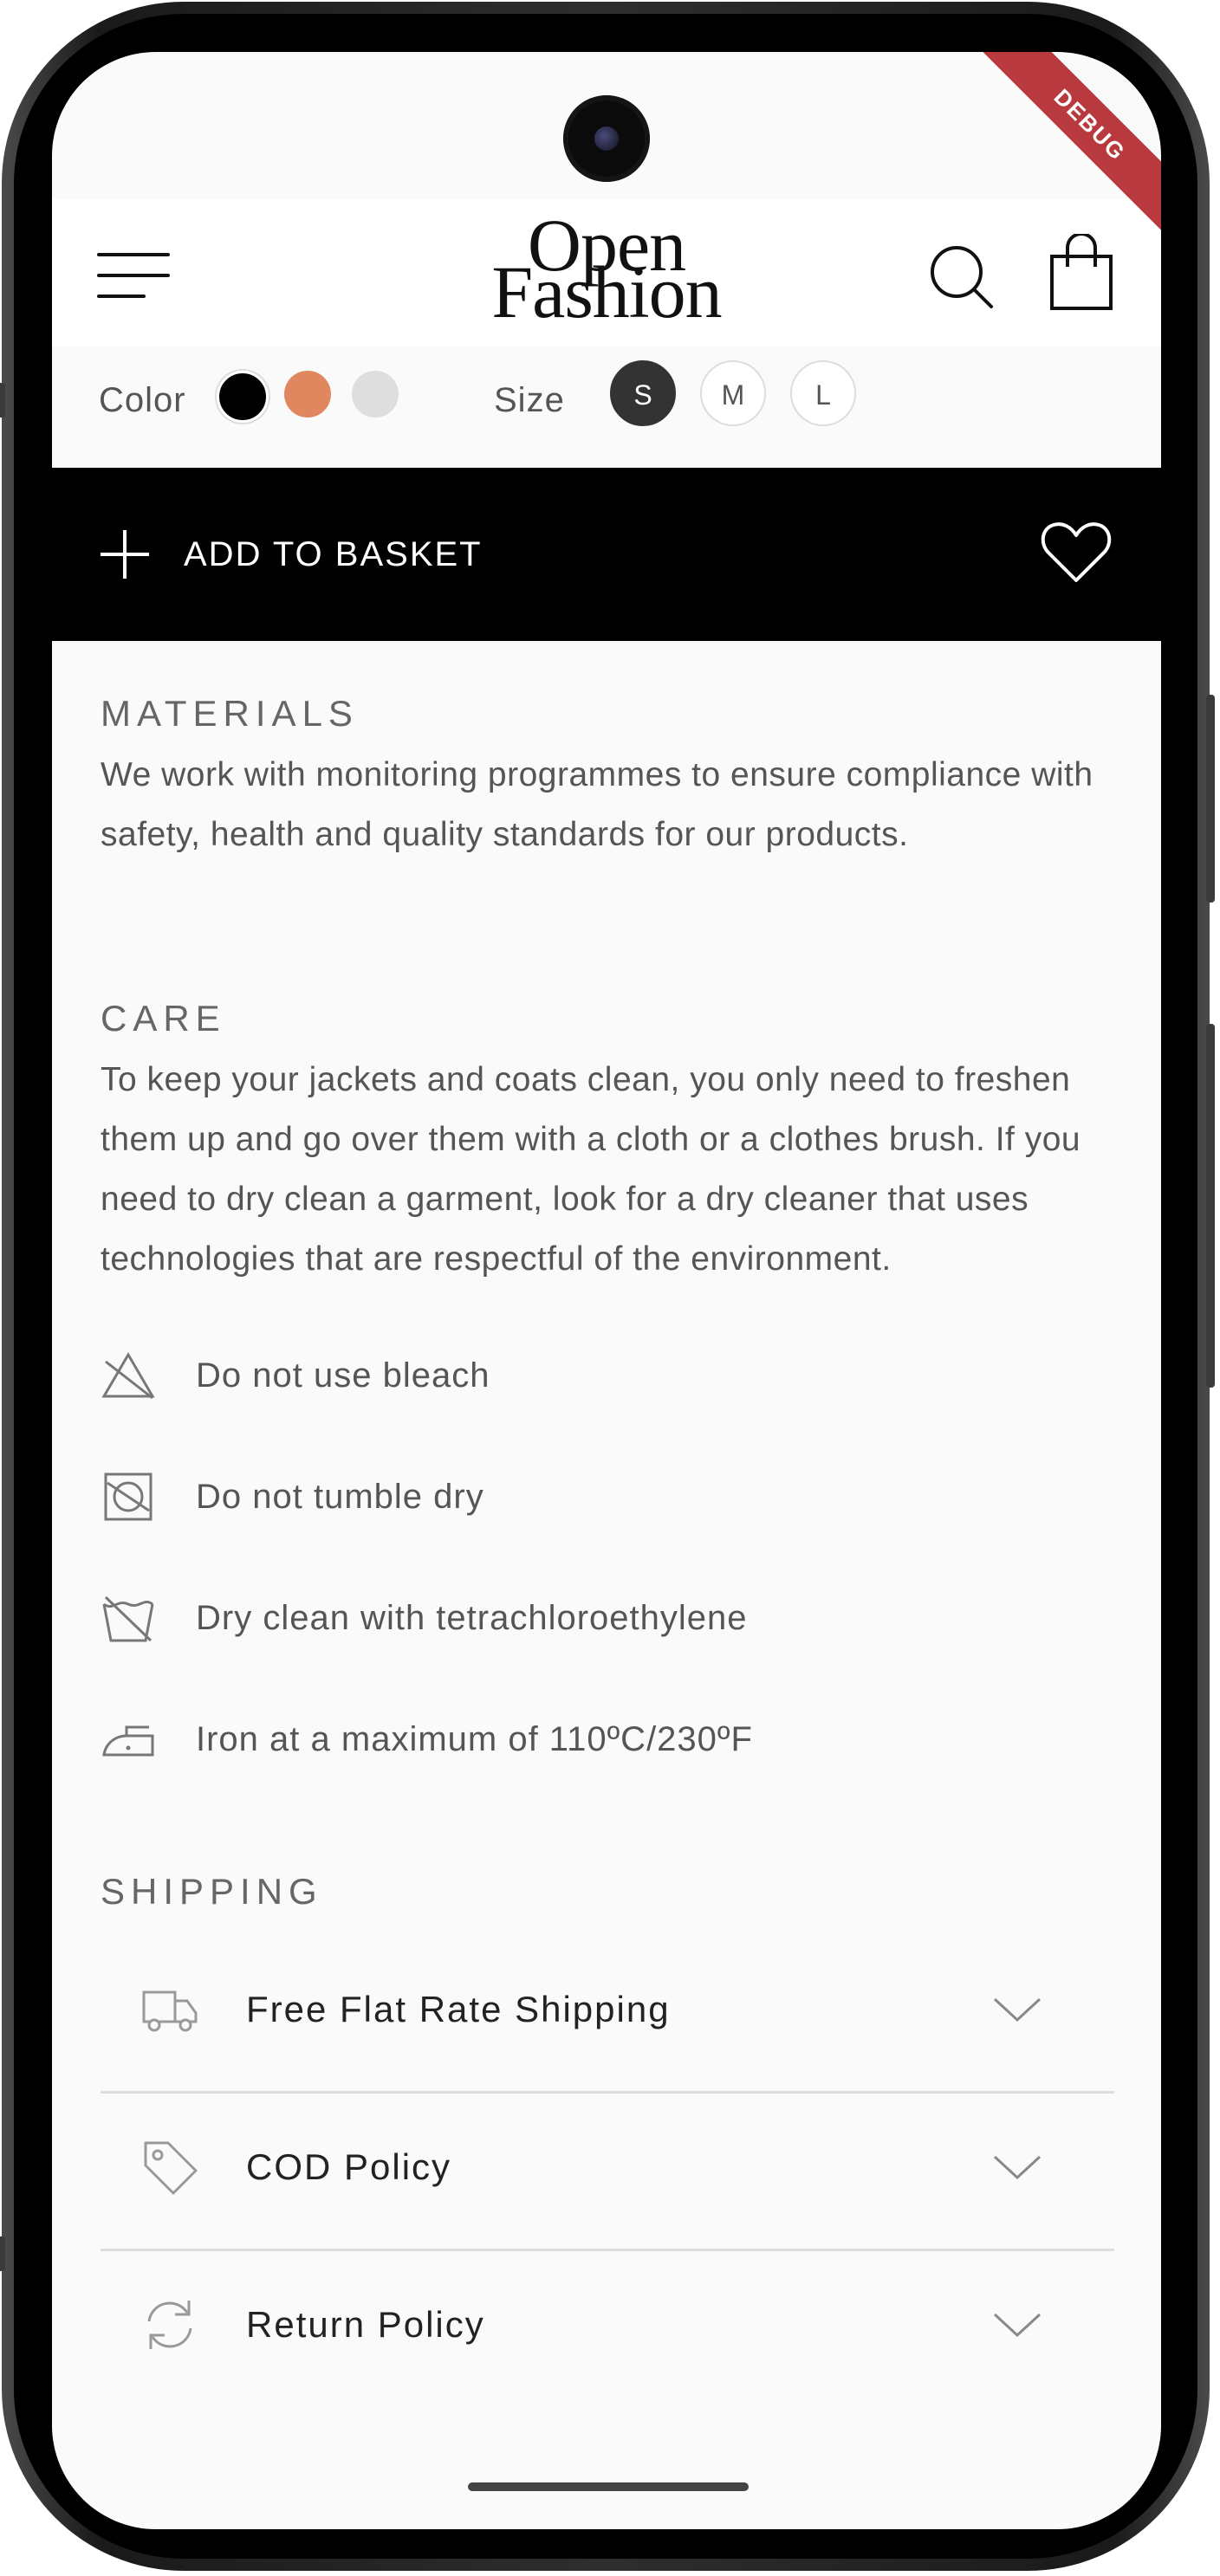  Describe the element at coordinates (343, 1375) in the screenshot. I see `care-label: Do not use bleach` at that location.